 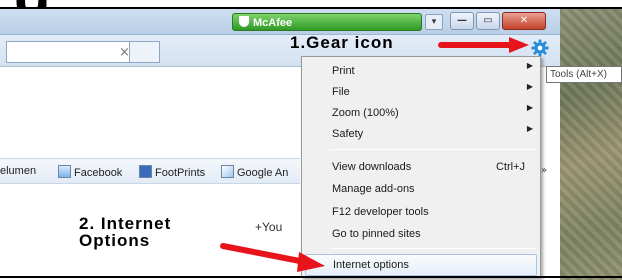 What do you see at coordinates (434, 22) in the screenshot?
I see `chevron-down-icon: ▾` at bounding box center [434, 22].